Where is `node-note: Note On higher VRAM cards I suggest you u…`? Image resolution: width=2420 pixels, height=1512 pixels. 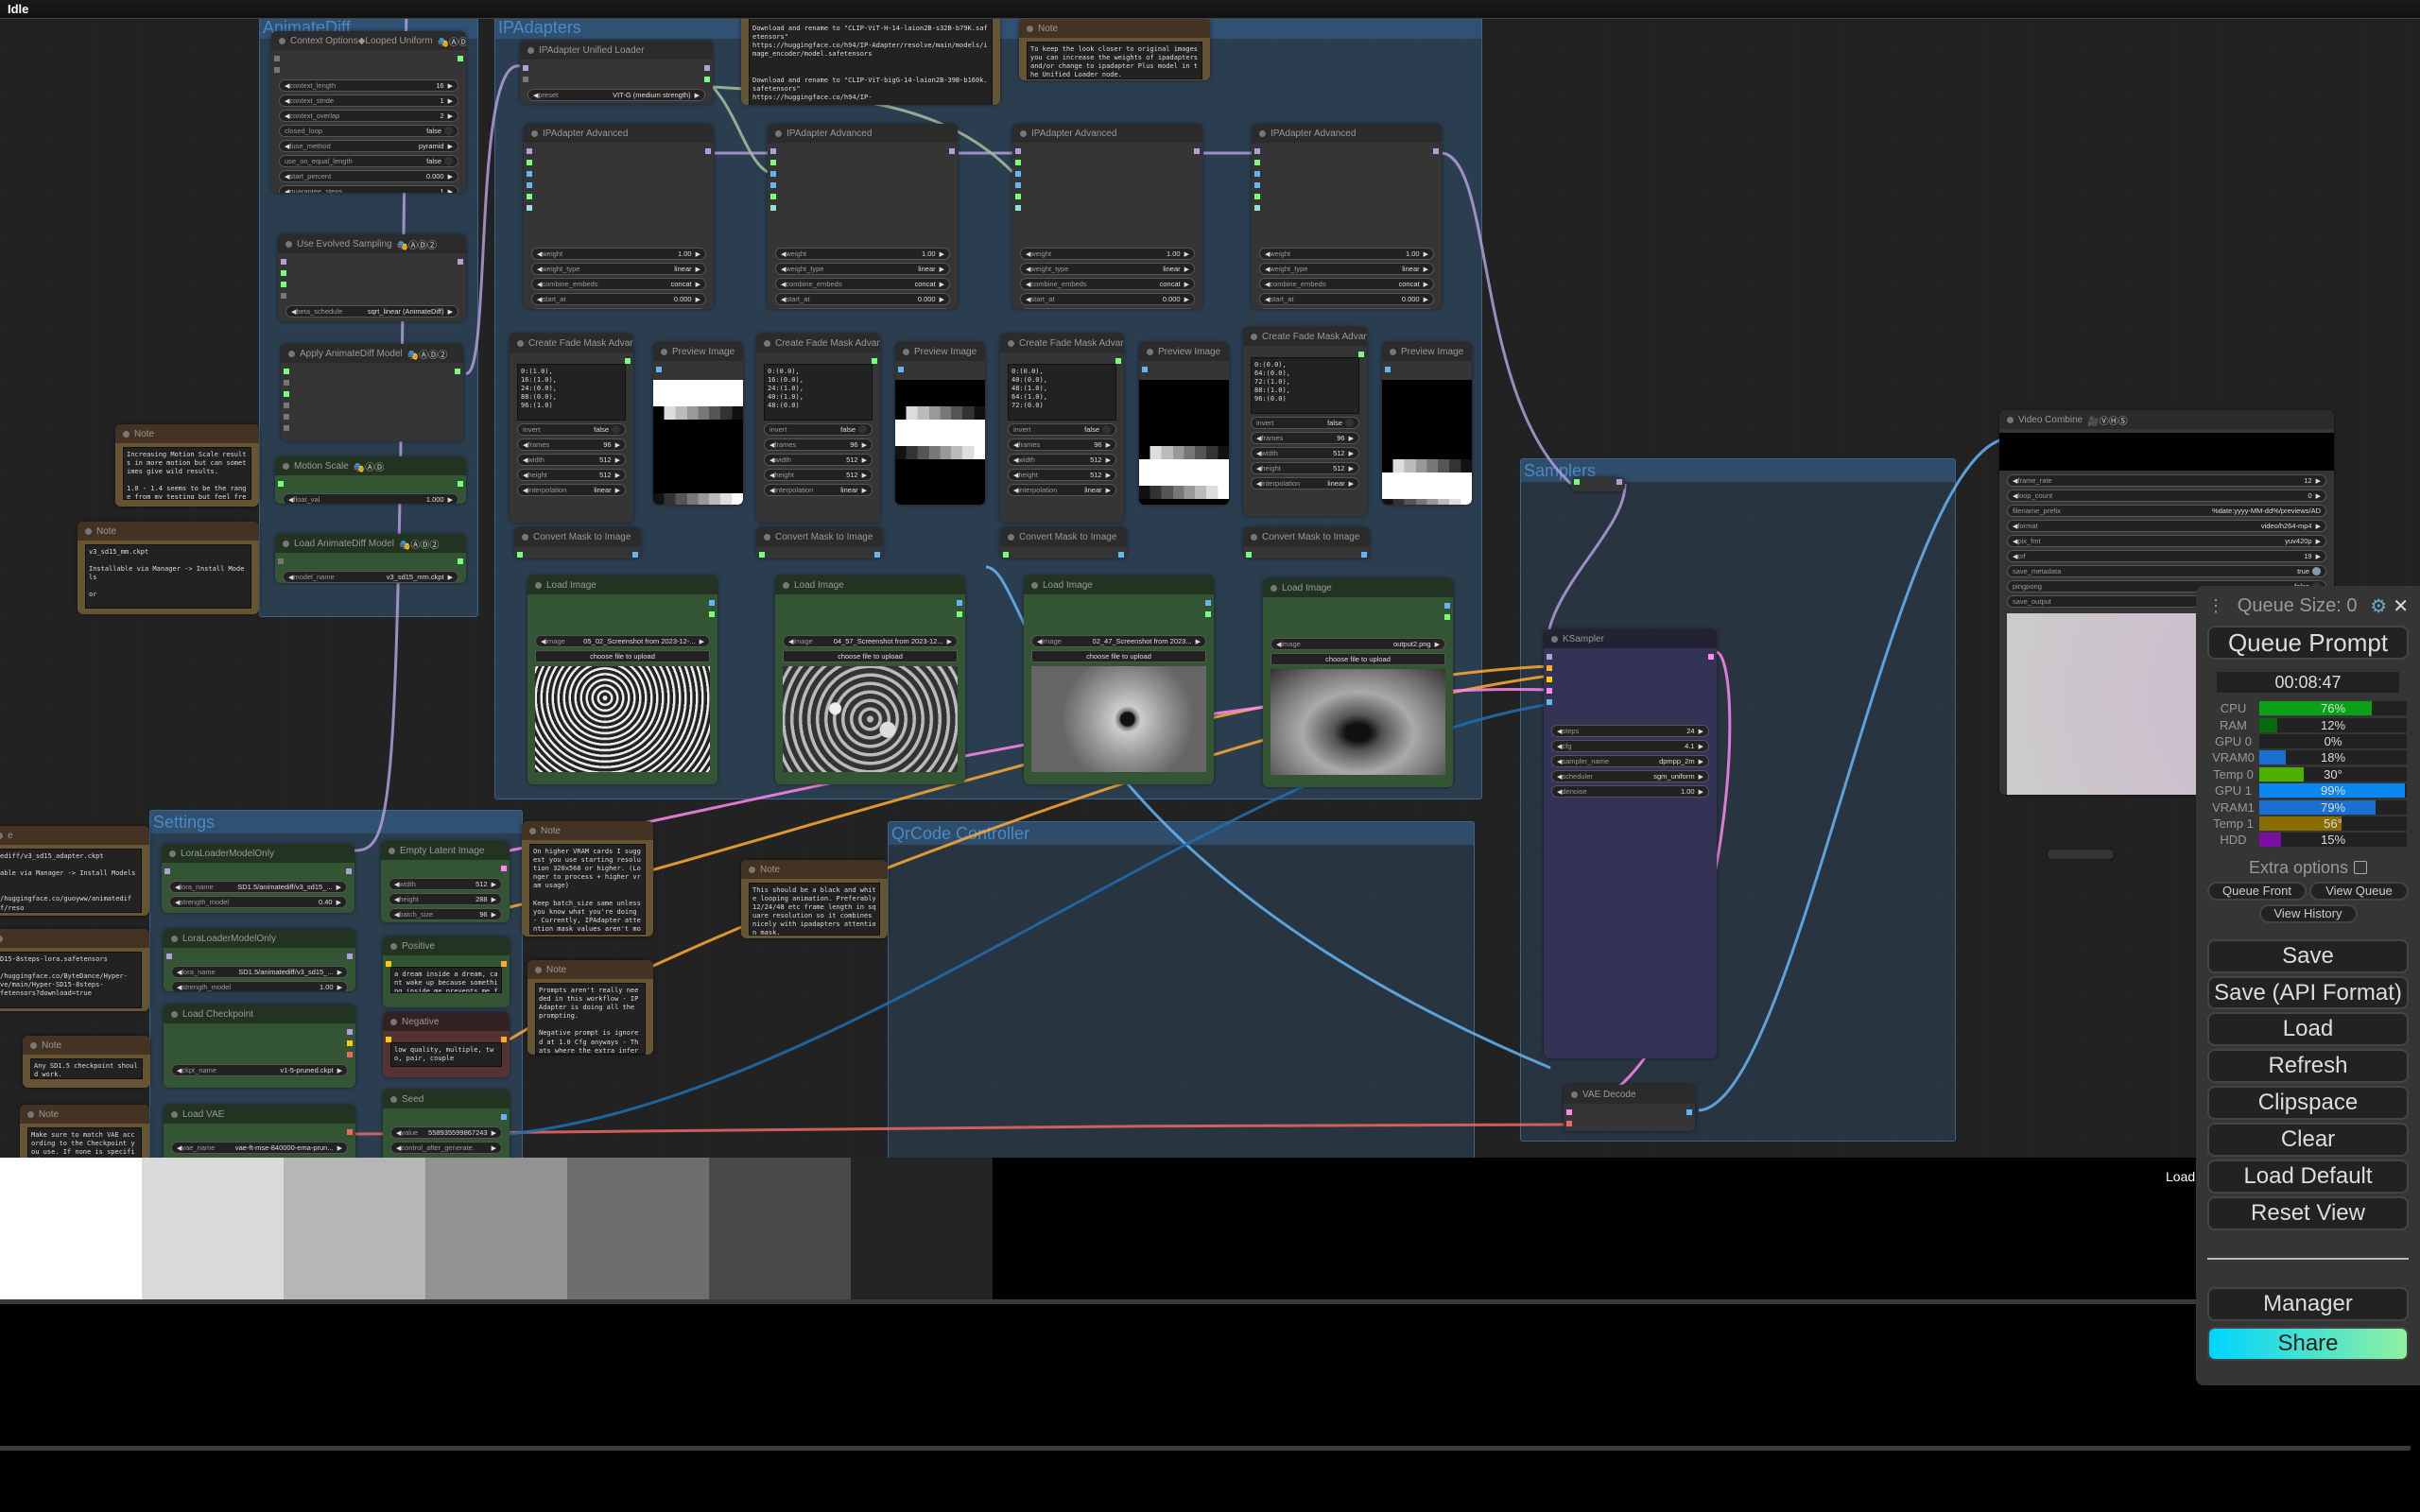
node-note: Note On higher VRAM cards I suggest you u… is located at coordinates (587, 878).